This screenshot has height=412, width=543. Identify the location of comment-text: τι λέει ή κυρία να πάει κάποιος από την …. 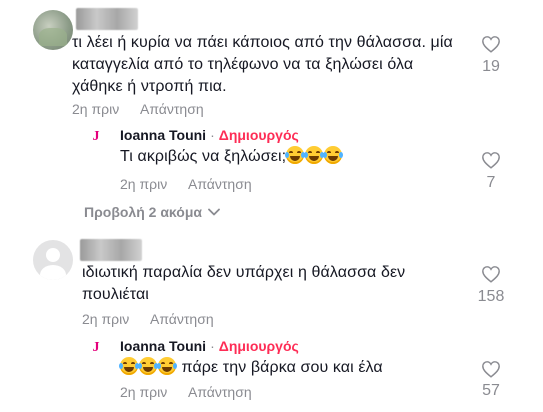
(272, 65).